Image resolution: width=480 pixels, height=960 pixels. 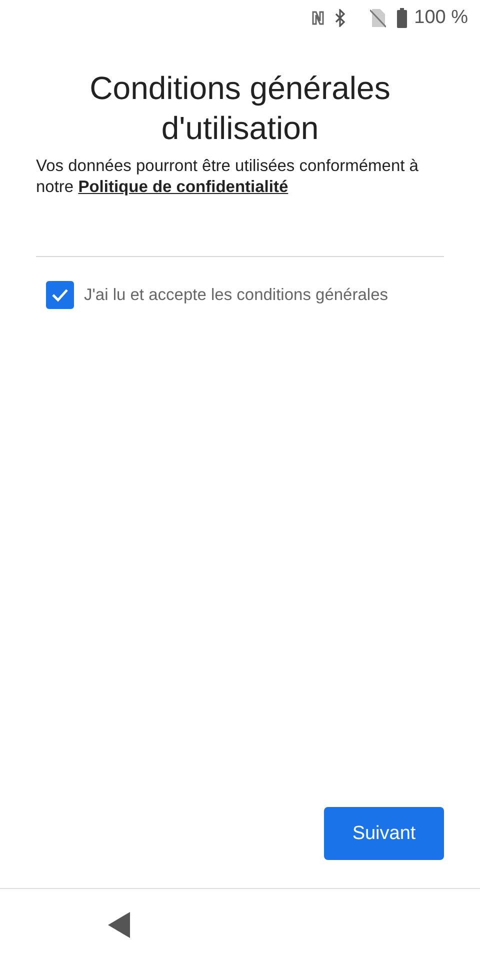 I want to click on nfc-icon, so click(x=318, y=18).